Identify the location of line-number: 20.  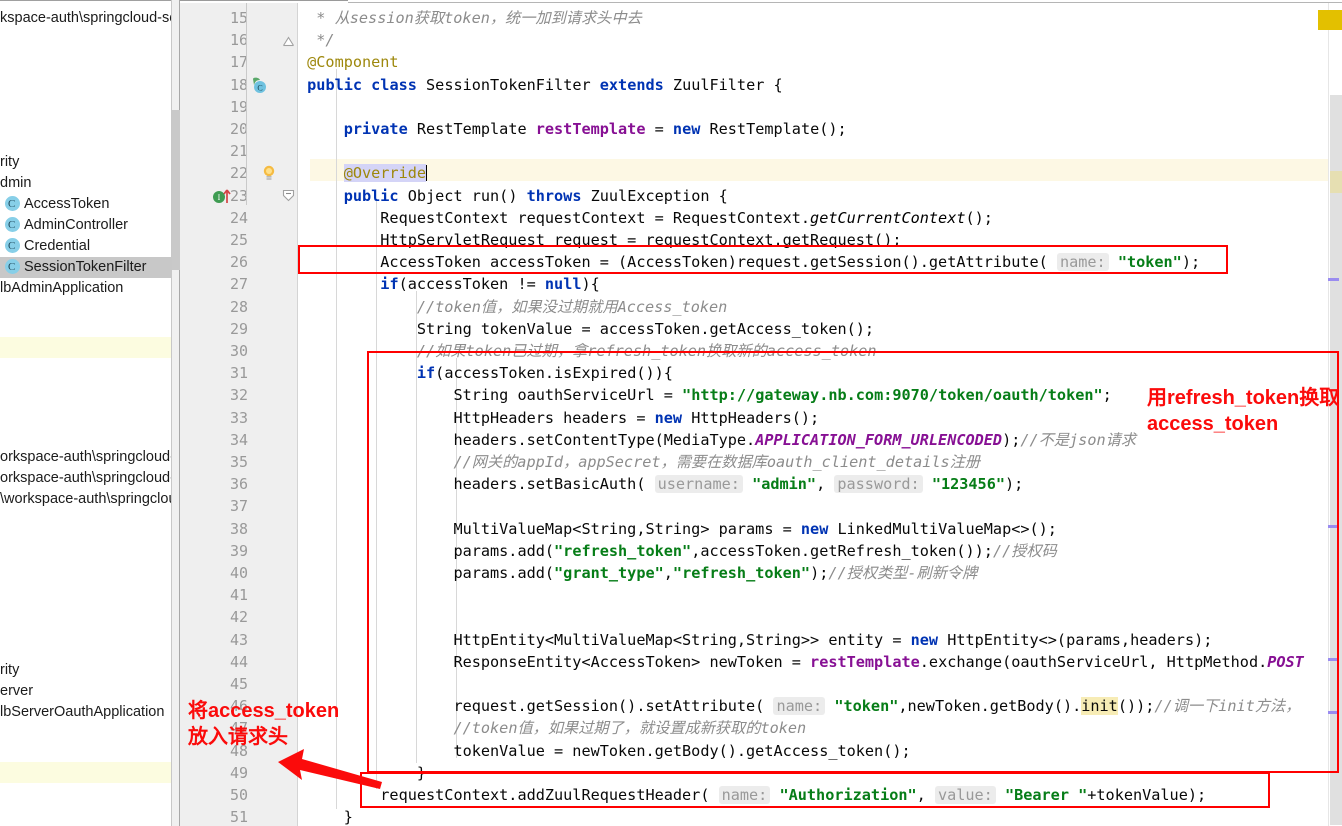
(216, 129).